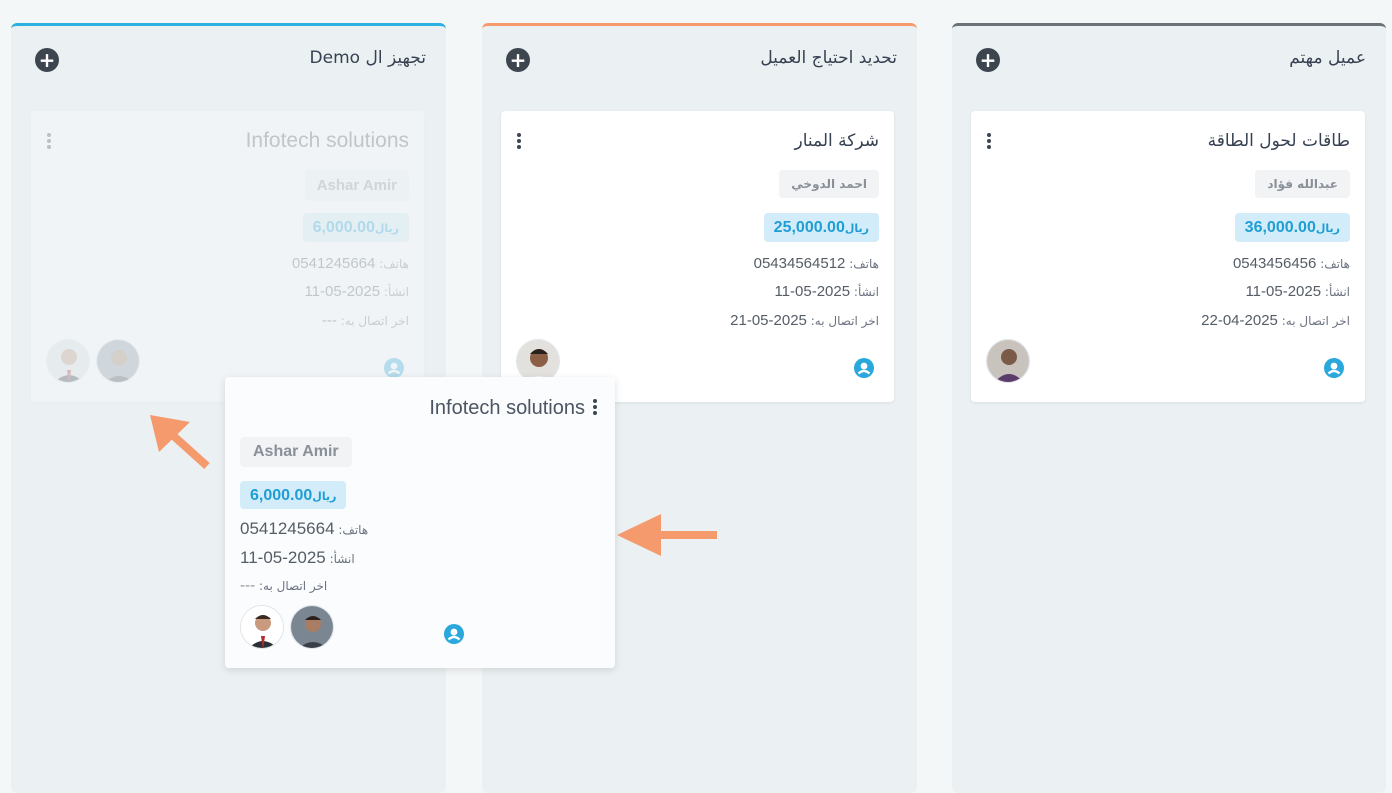 The image size is (1392, 793). What do you see at coordinates (799, 263) in the screenshot?
I see `phone-value: 05434564512` at bounding box center [799, 263].